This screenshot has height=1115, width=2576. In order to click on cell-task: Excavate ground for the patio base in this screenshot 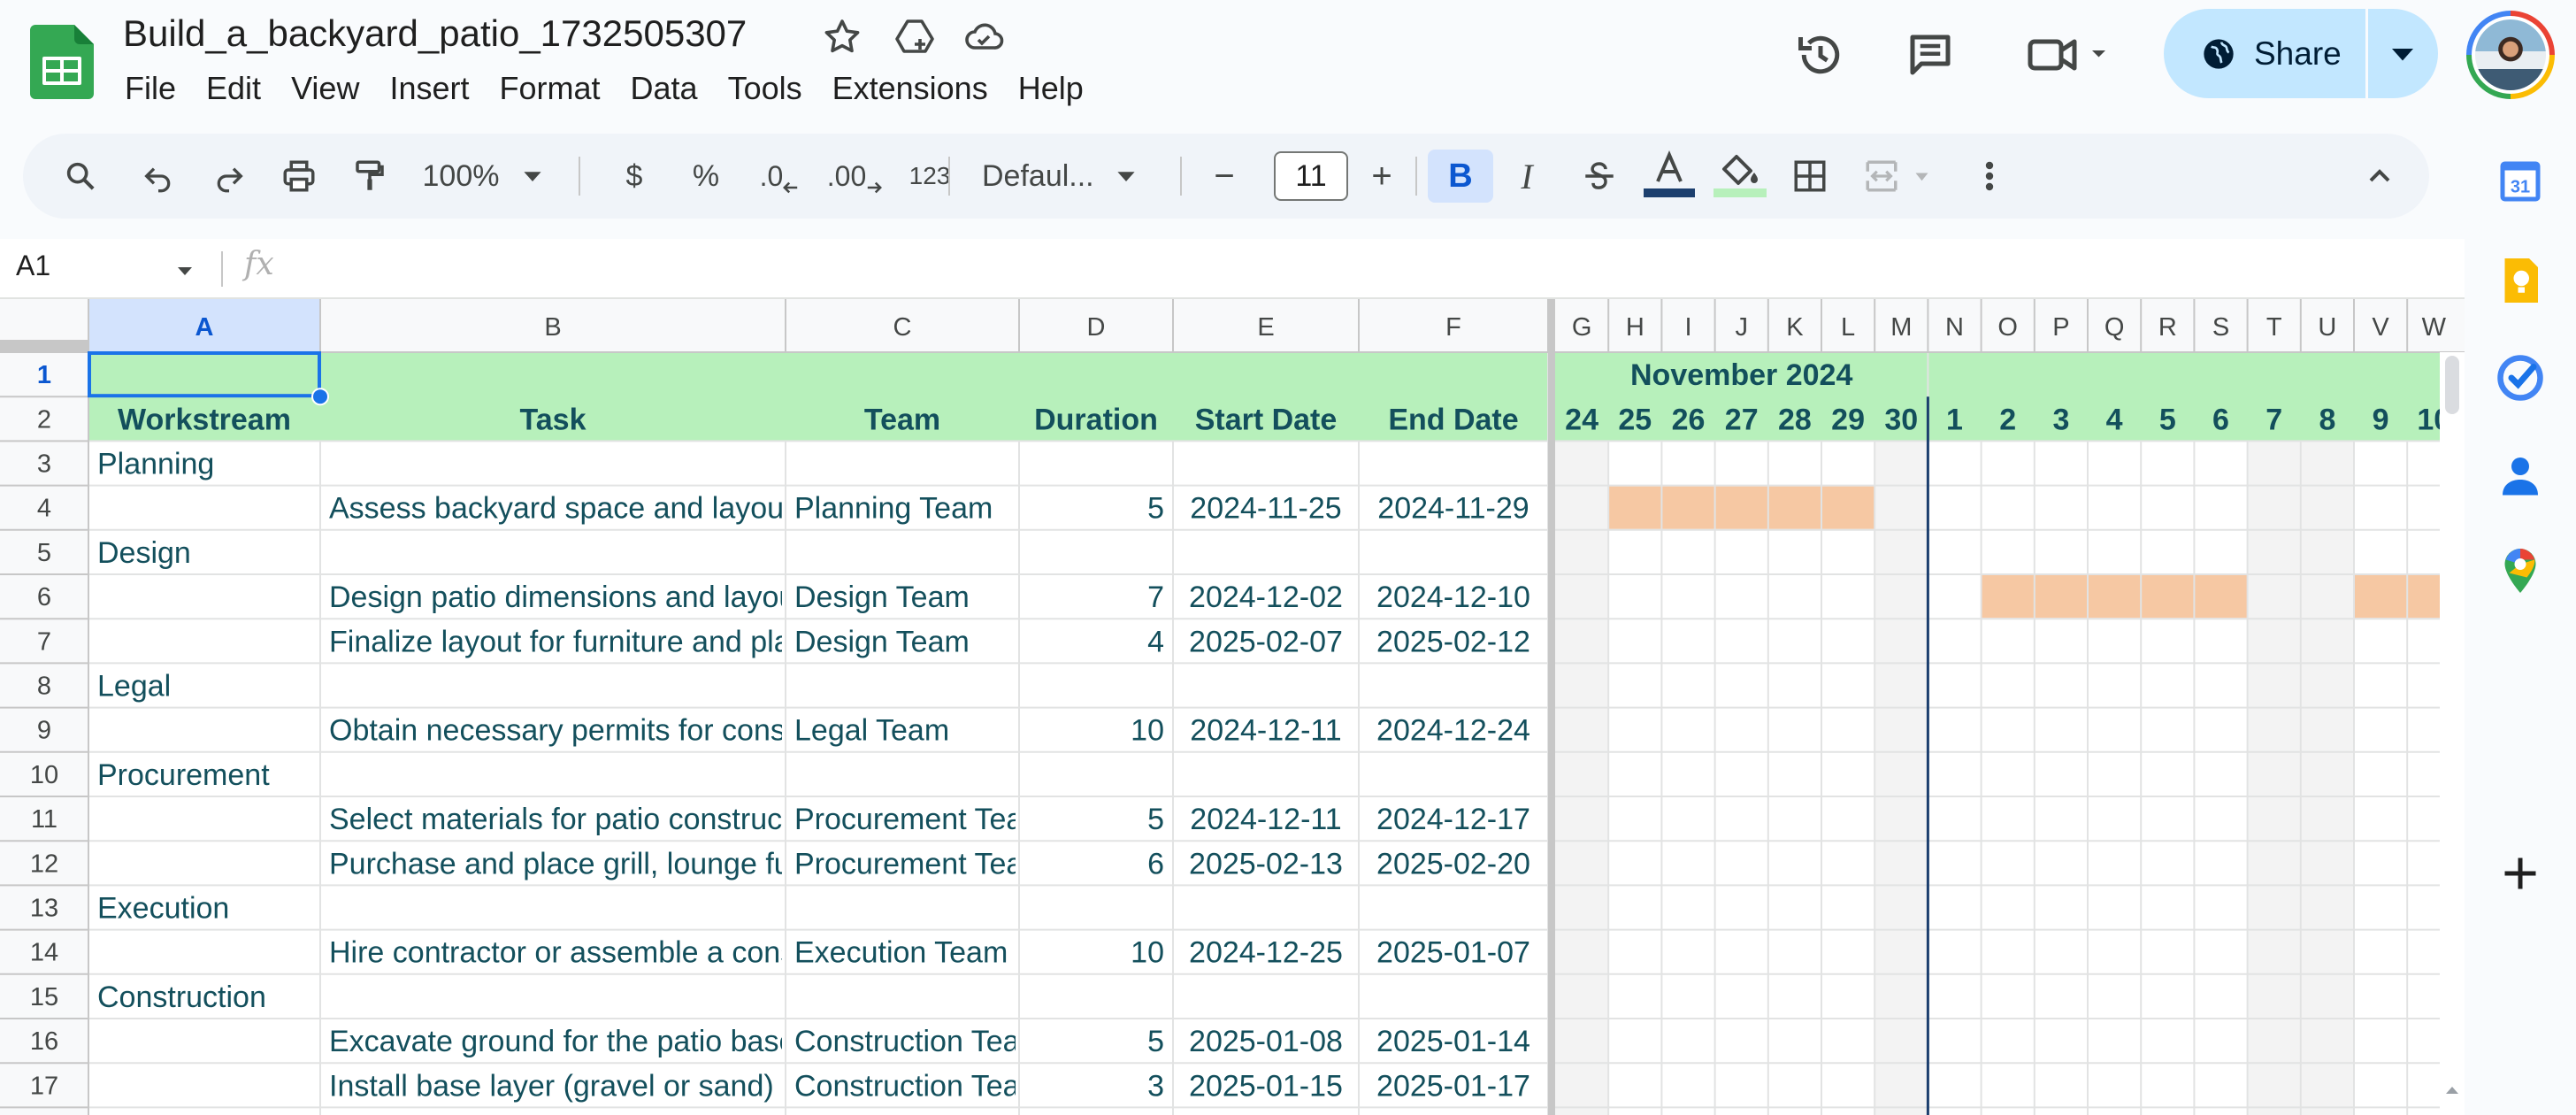, I will do `click(562, 1041)`.